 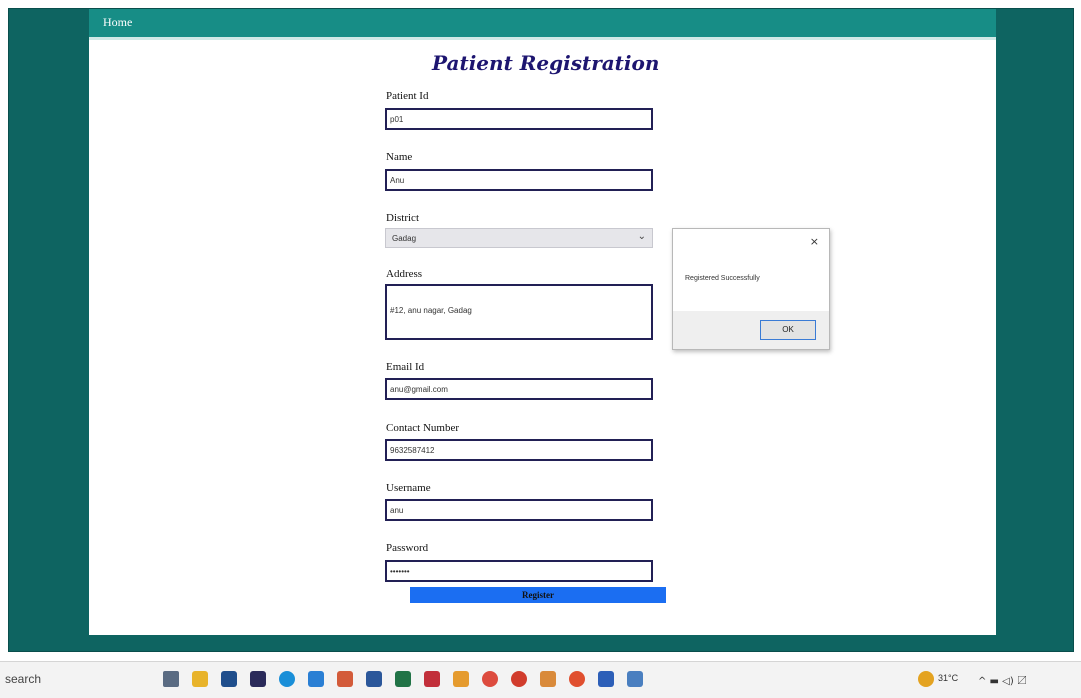 What do you see at coordinates (287, 679) in the screenshot?
I see `edge-icon` at bounding box center [287, 679].